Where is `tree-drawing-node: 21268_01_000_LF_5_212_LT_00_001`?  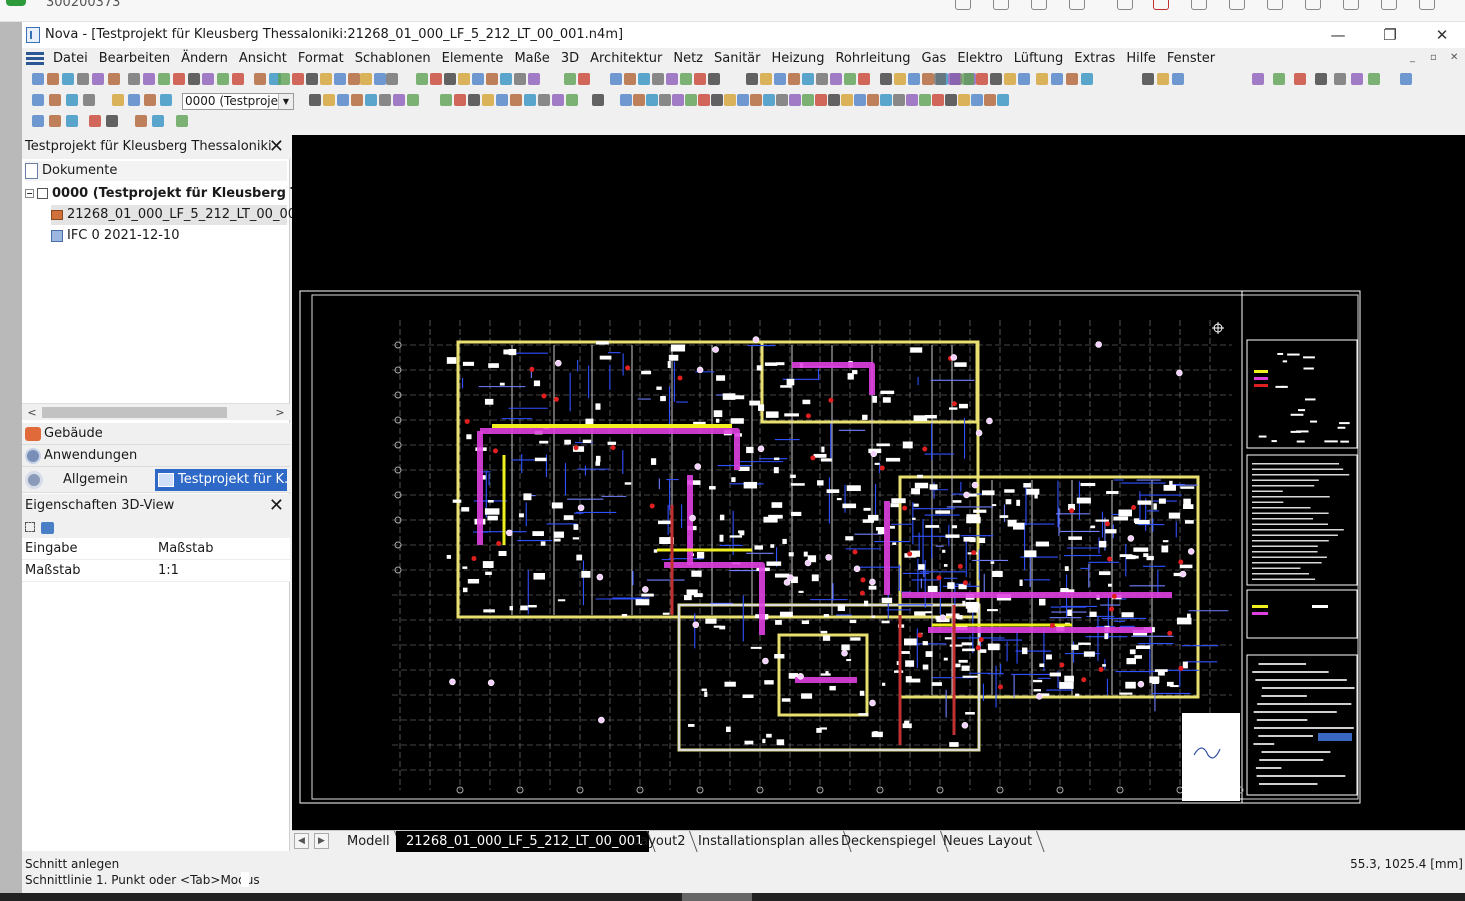 tree-drawing-node: 21268_01_000_LF_5_212_LT_00_001 is located at coordinates (177, 215).